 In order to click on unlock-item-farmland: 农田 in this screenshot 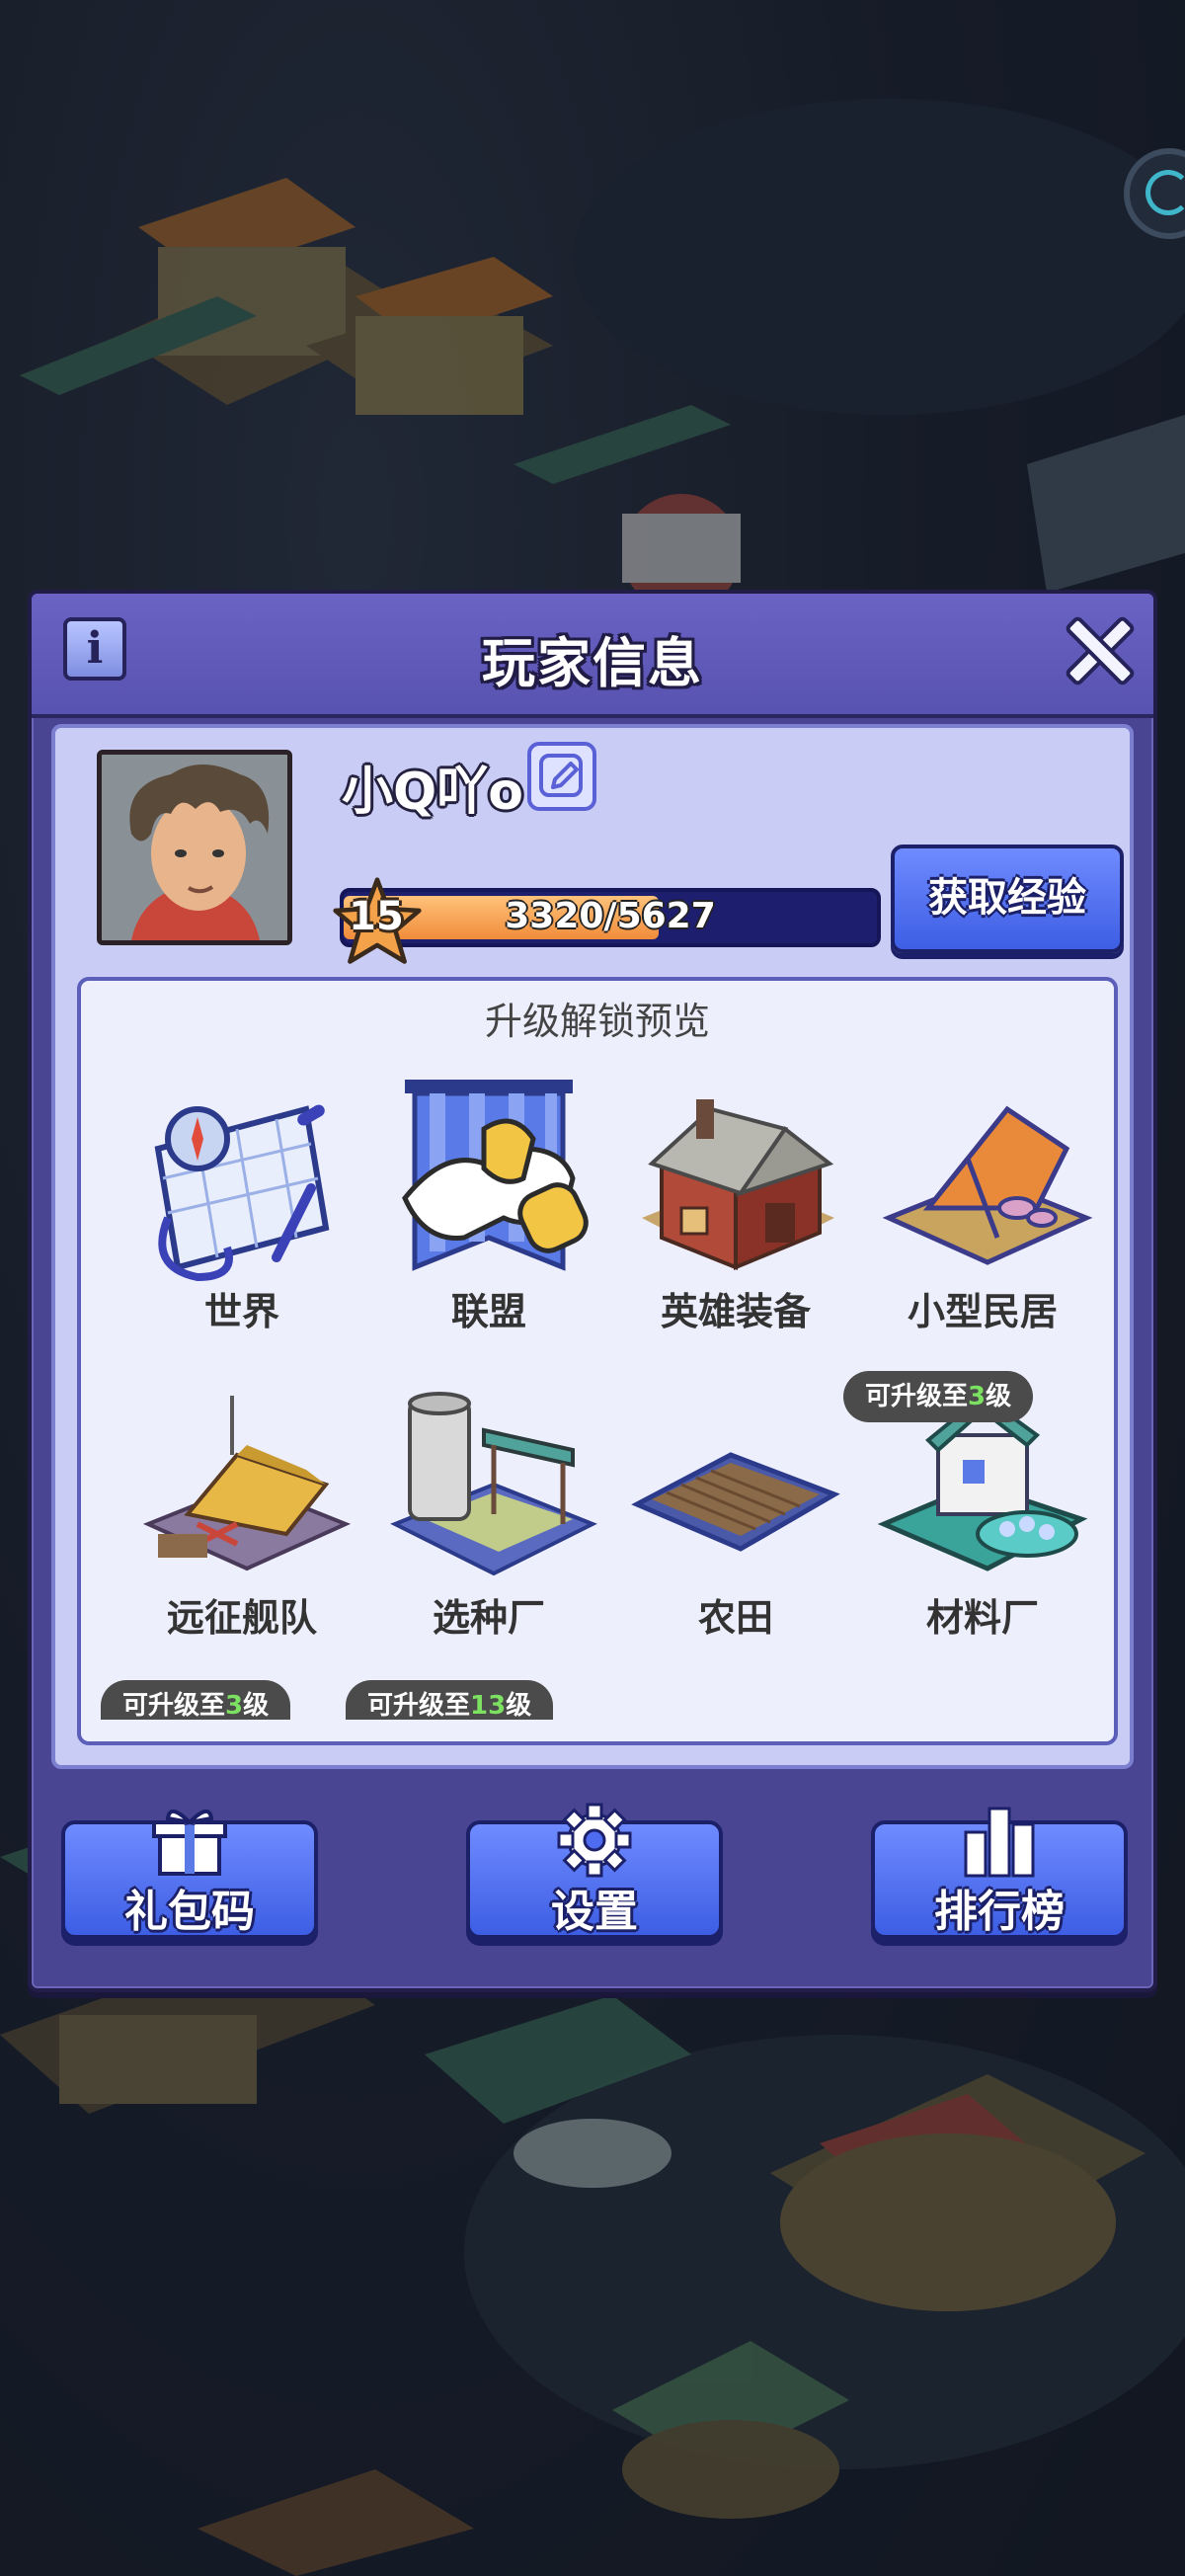, I will do `click(735, 1524)`.